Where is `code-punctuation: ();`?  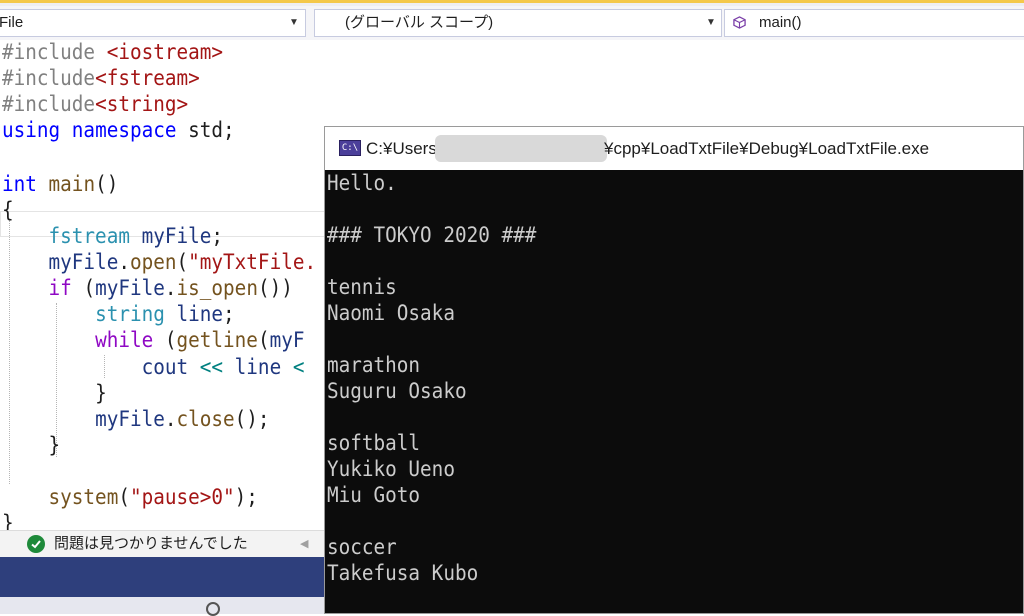 code-punctuation: (); is located at coordinates (252, 419).